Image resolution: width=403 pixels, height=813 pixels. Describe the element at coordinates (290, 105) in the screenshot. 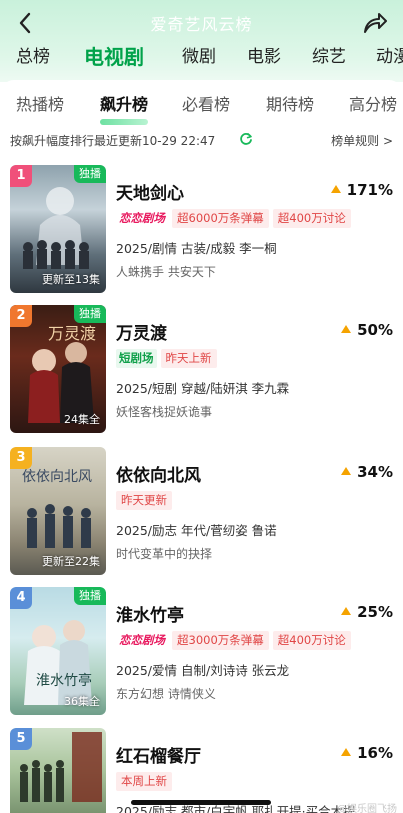

I see `tab-anticipated: 期待榜` at that location.